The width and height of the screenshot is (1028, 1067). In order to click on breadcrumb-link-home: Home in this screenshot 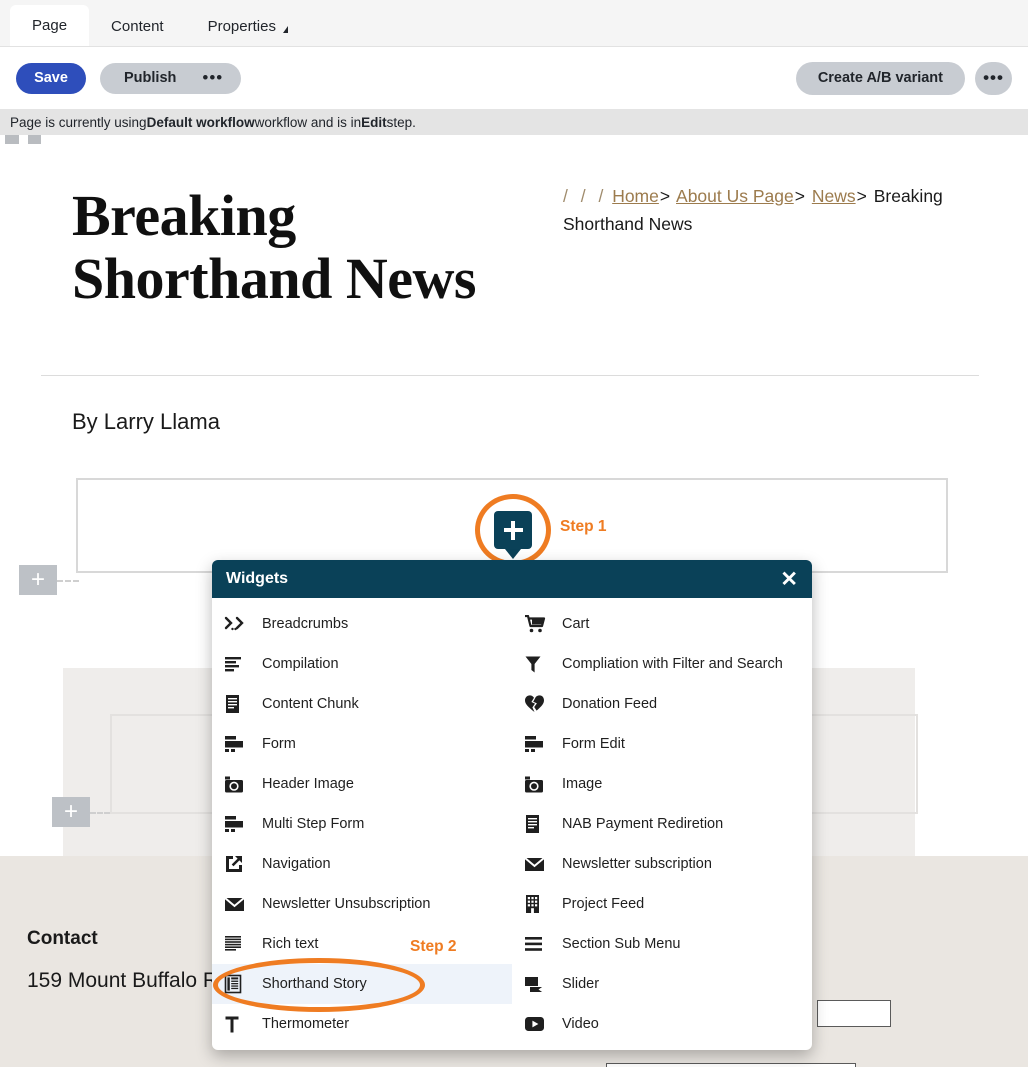, I will do `click(635, 196)`.